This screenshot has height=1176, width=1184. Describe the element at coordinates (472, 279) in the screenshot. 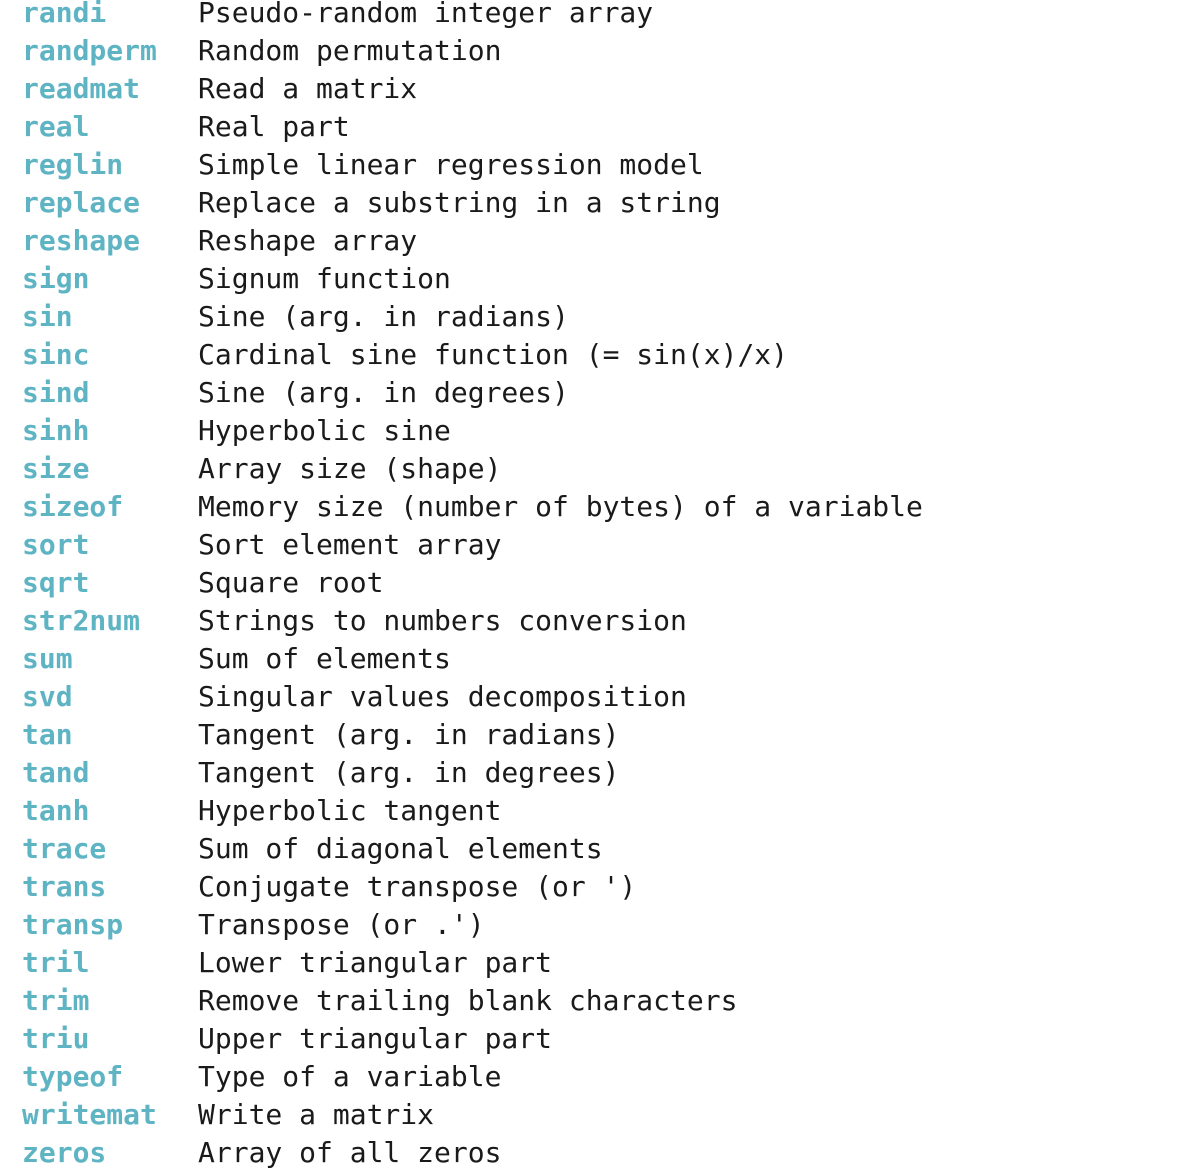

I see `function-row: sign Signum function` at that location.